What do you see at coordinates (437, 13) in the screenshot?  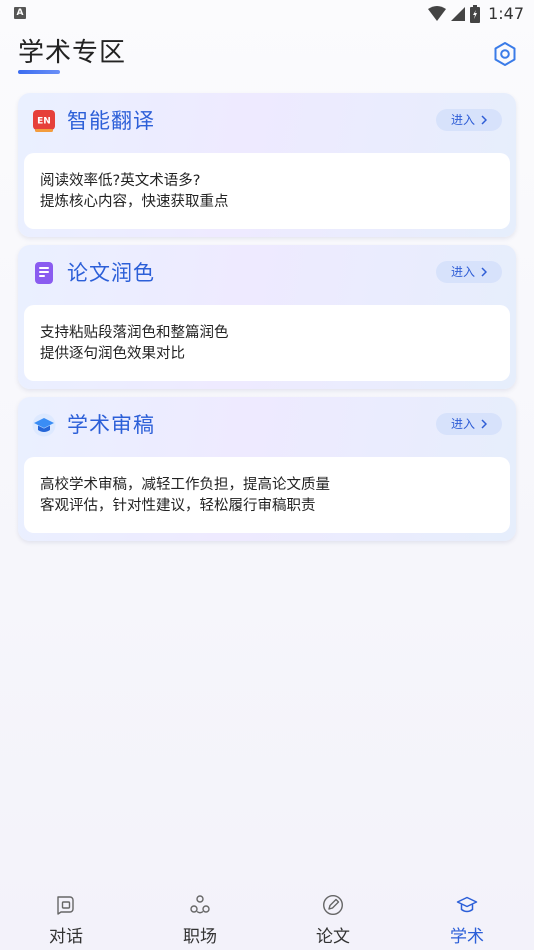 I see `wifi-icon` at bounding box center [437, 13].